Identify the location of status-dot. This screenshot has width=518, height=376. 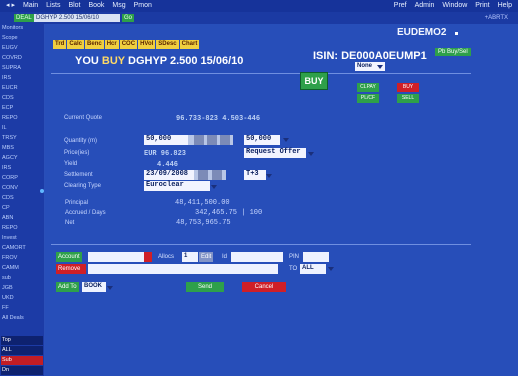
(456, 33).